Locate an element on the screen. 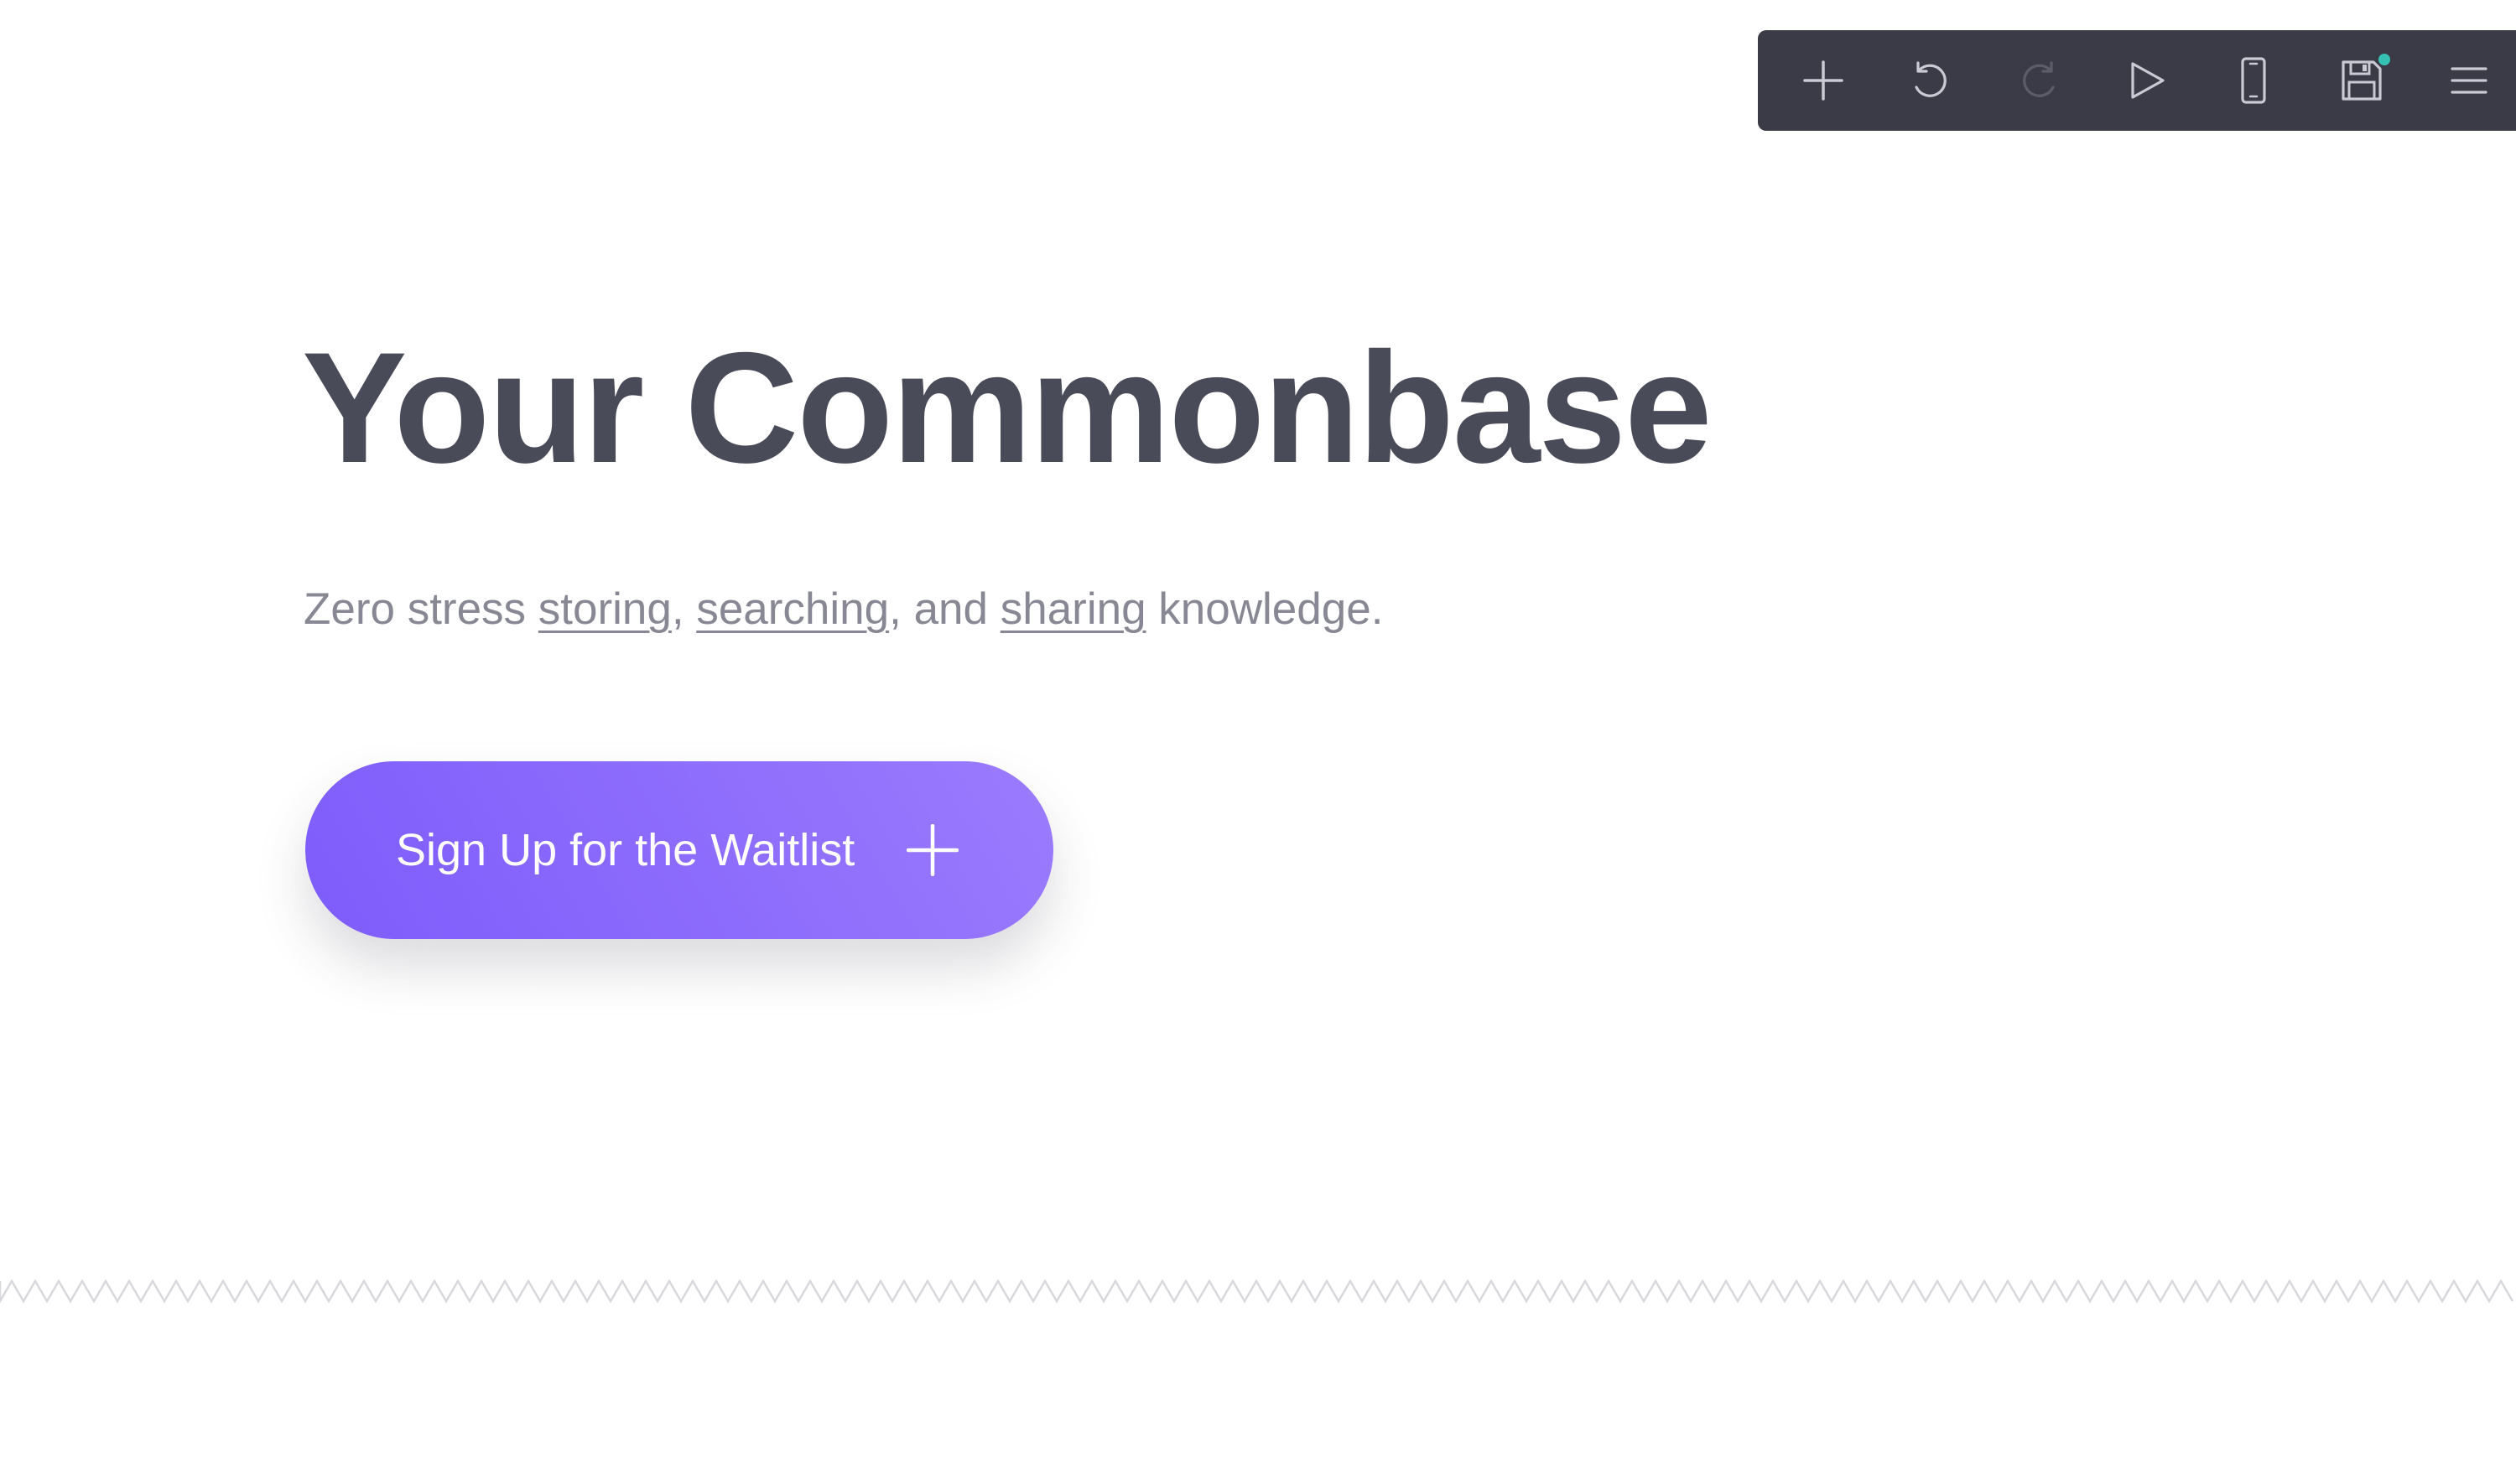 The image size is (2516, 1484). waitlist-signup-button: Sign Up for the Waitlist is located at coordinates (679, 850).